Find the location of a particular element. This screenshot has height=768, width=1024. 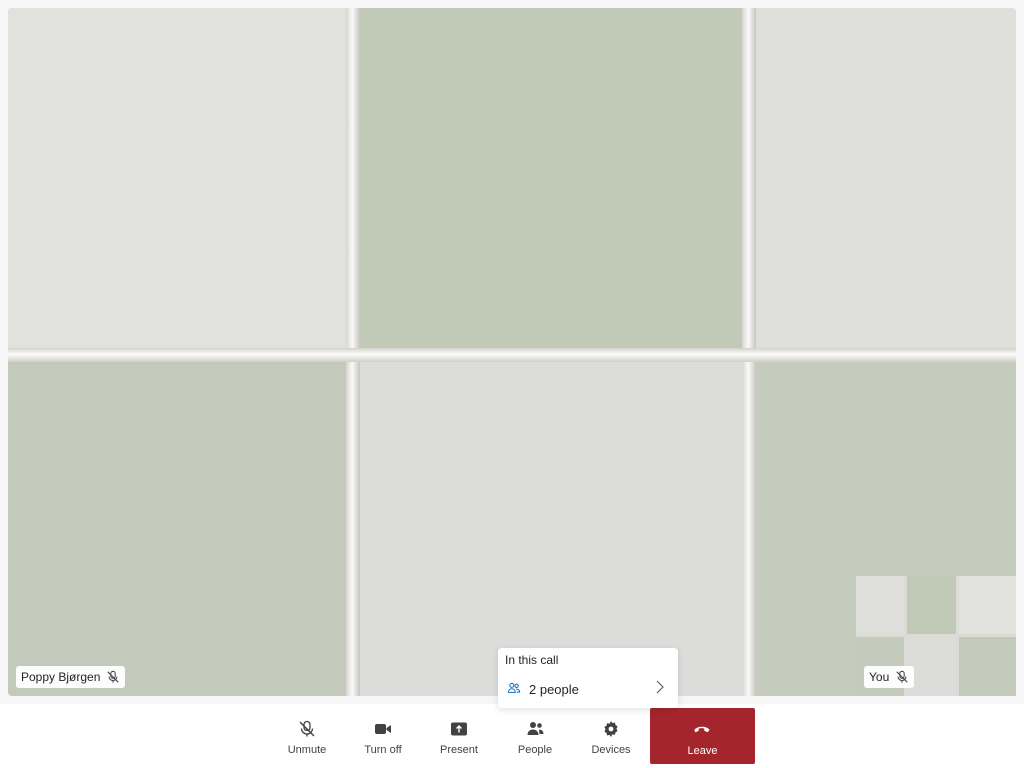

present-label: Present is located at coordinates (459, 750).